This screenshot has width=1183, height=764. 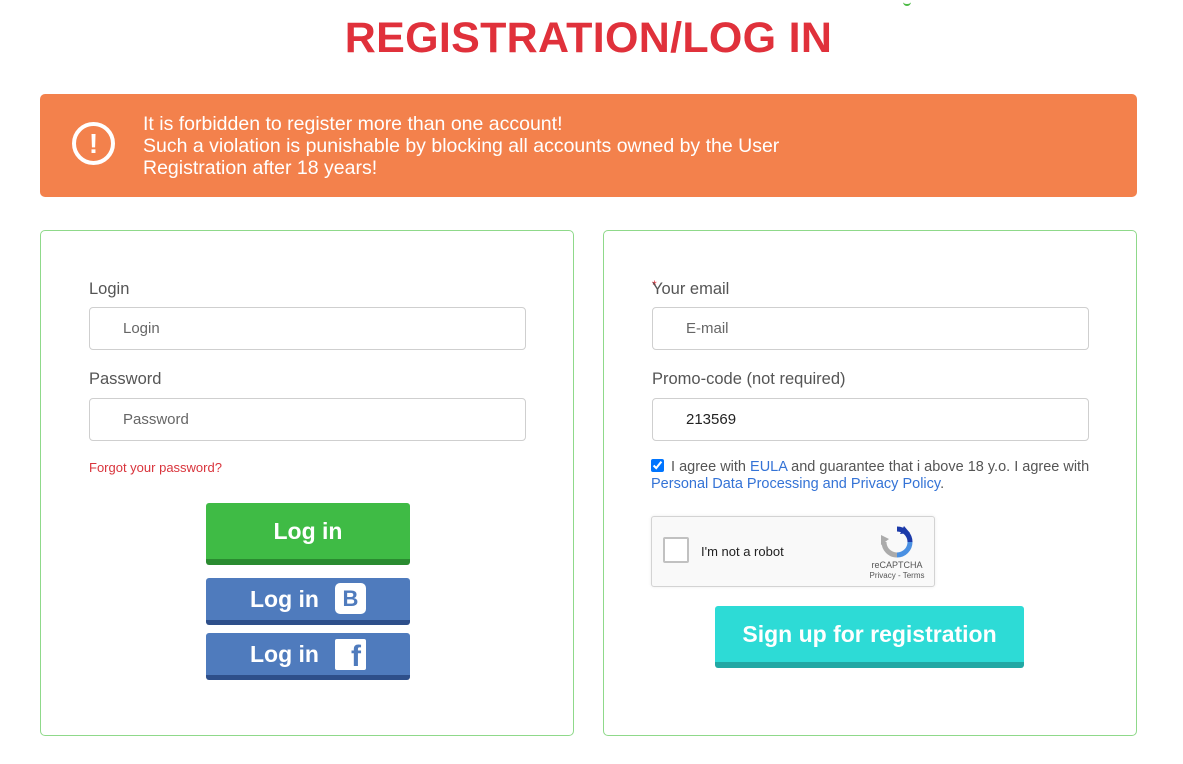 What do you see at coordinates (588, 38) in the screenshot?
I see `page-title: REGISTRATION/LOG IN` at bounding box center [588, 38].